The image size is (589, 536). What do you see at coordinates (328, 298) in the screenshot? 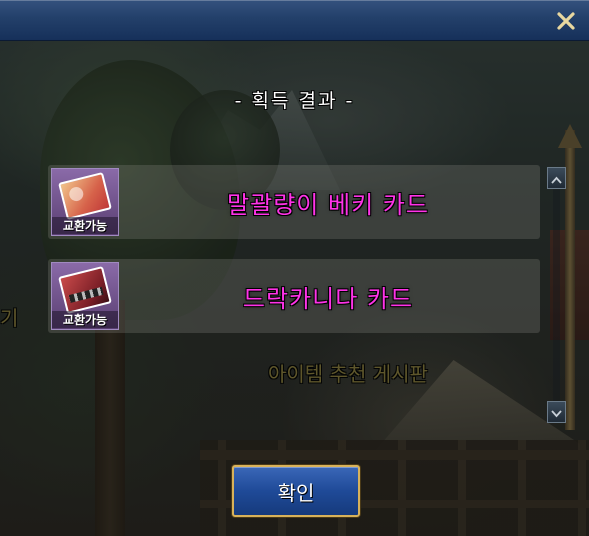
I see `item-name: 드락카니다 카드` at bounding box center [328, 298].